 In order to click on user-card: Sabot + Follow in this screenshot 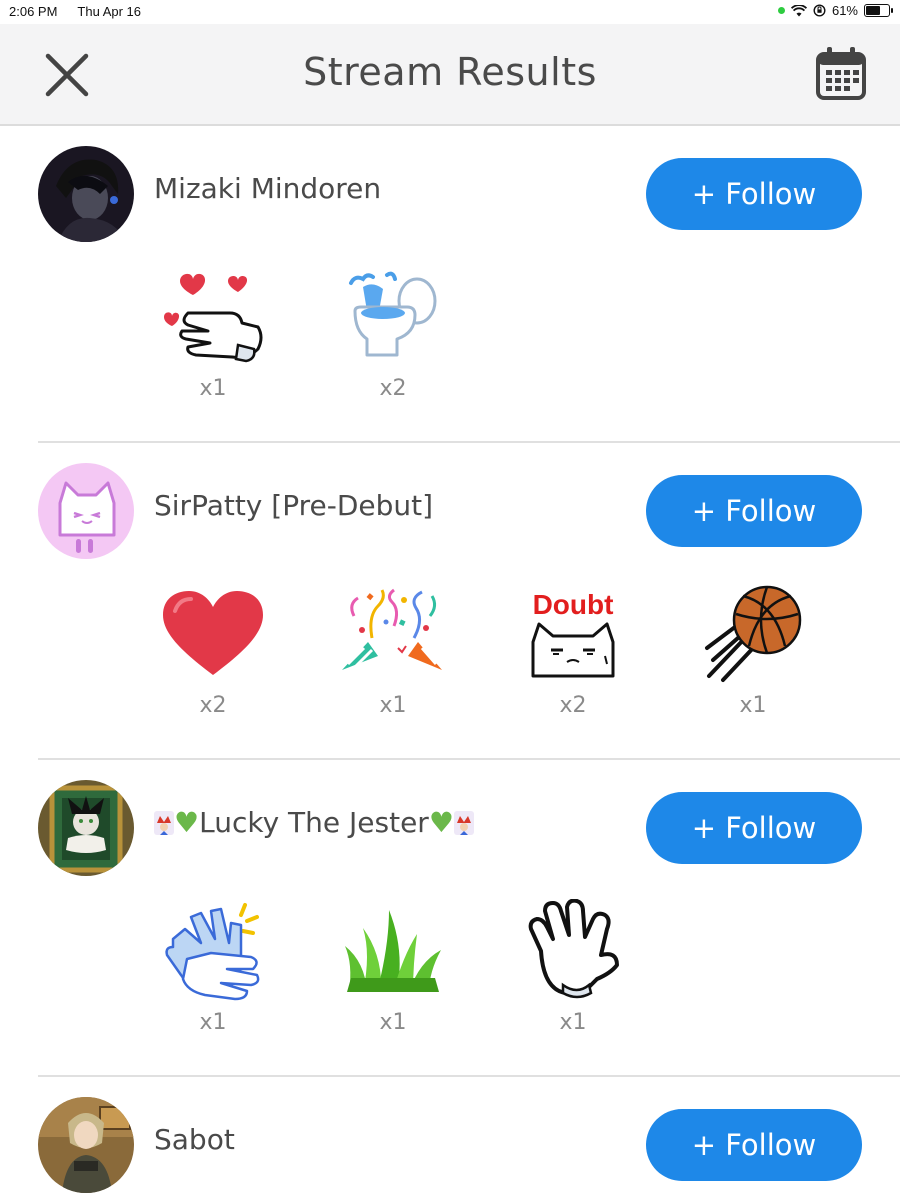, I will do `click(469, 1138)`.